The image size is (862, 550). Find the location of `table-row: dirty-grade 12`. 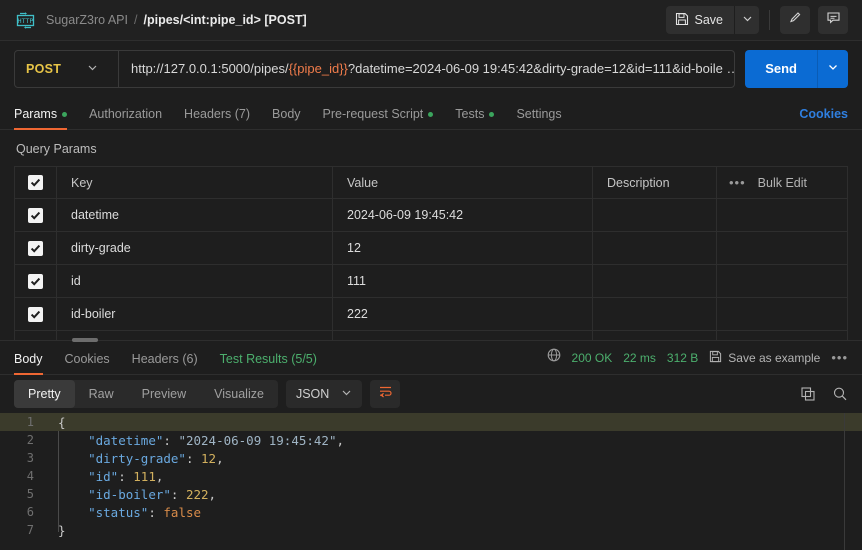

table-row: dirty-grade 12 is located at coordinates (431, 248).